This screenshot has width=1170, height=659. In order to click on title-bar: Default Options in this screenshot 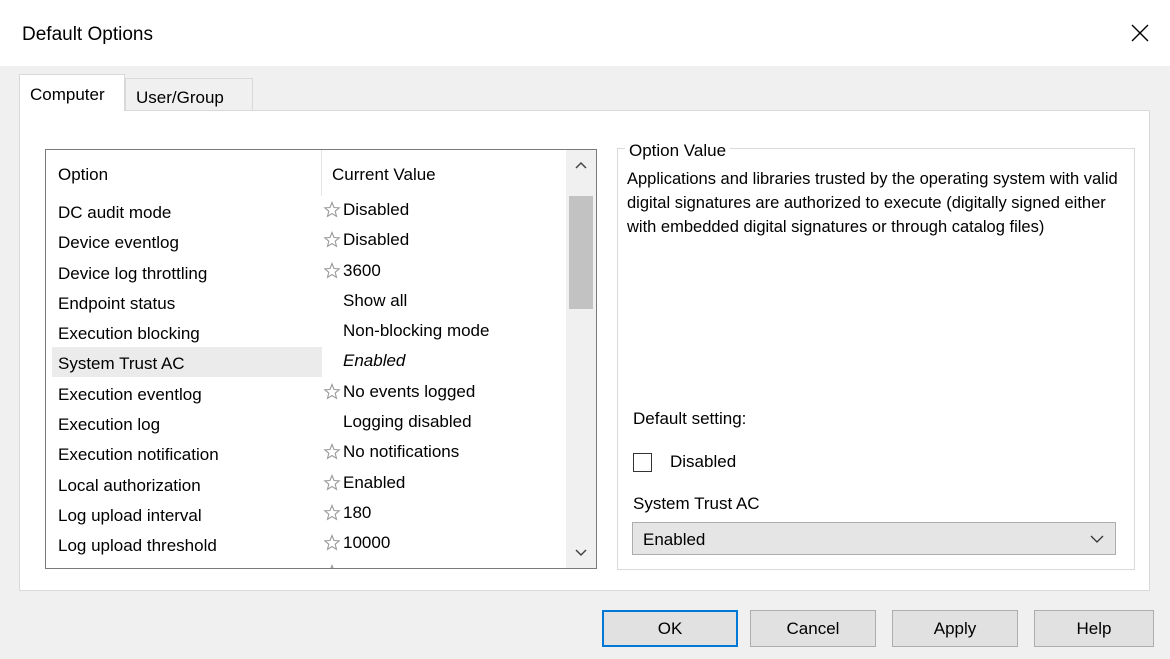, I will do `click(585, 33)`.